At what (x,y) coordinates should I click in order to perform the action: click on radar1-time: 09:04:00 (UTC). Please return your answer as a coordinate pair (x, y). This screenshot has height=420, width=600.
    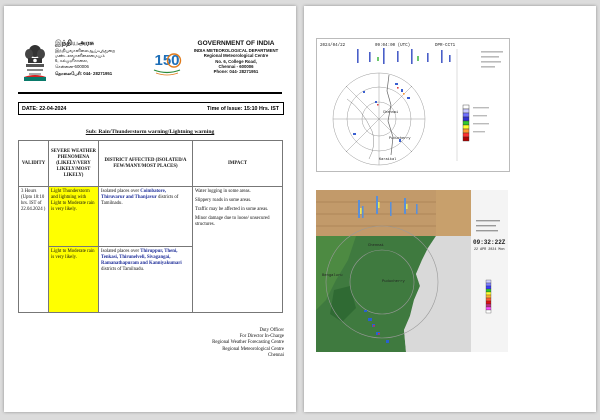
    Looking at the image, I should click on (392, 45).